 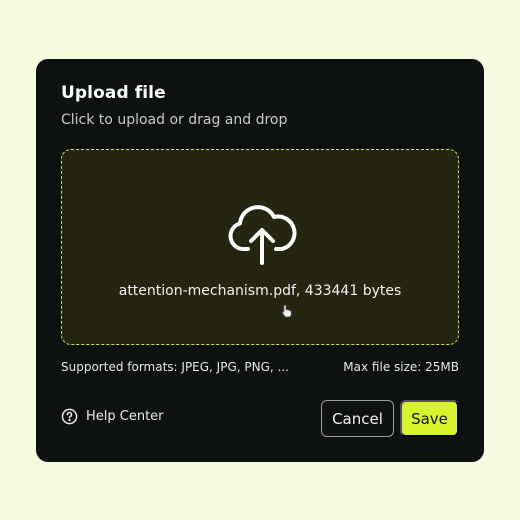 What do you see at coordinates (69, 416) in the screenshot?
I see `question-circle-icon` at bounding box center [69, 416].